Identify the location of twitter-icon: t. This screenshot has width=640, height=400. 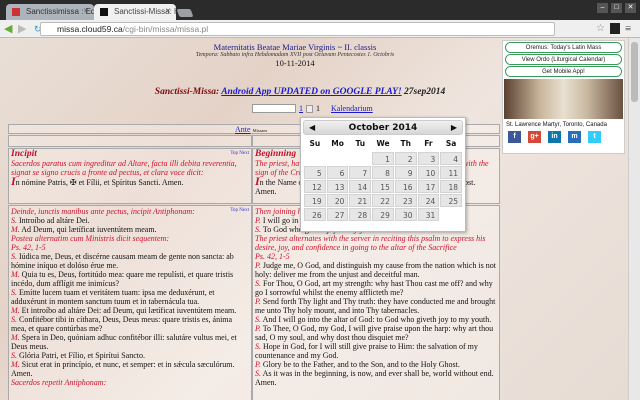
(594, 137).